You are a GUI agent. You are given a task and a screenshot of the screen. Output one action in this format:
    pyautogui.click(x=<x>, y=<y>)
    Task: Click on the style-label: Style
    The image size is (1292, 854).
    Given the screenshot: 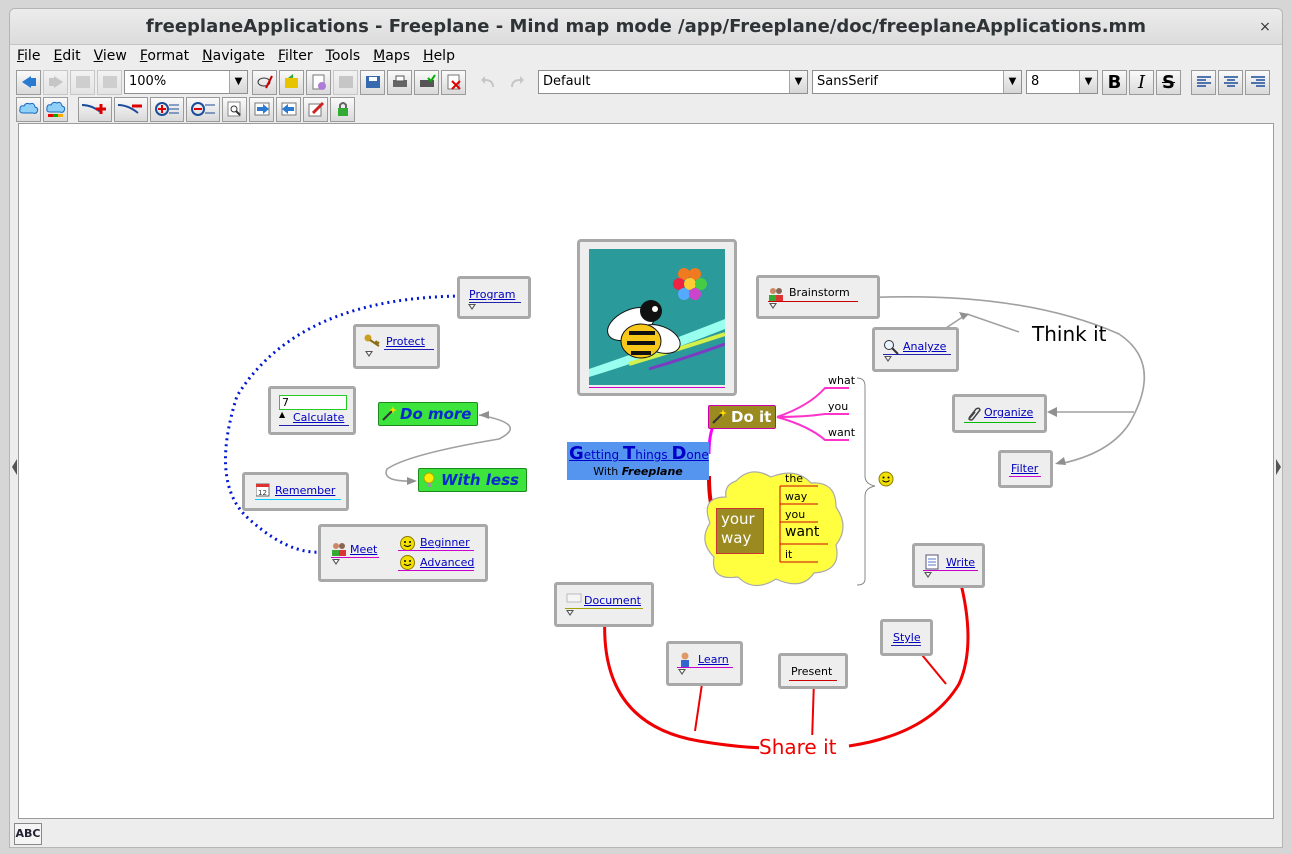 What is the action you would take?
    pyautogui.click(x=907, y=637)
    